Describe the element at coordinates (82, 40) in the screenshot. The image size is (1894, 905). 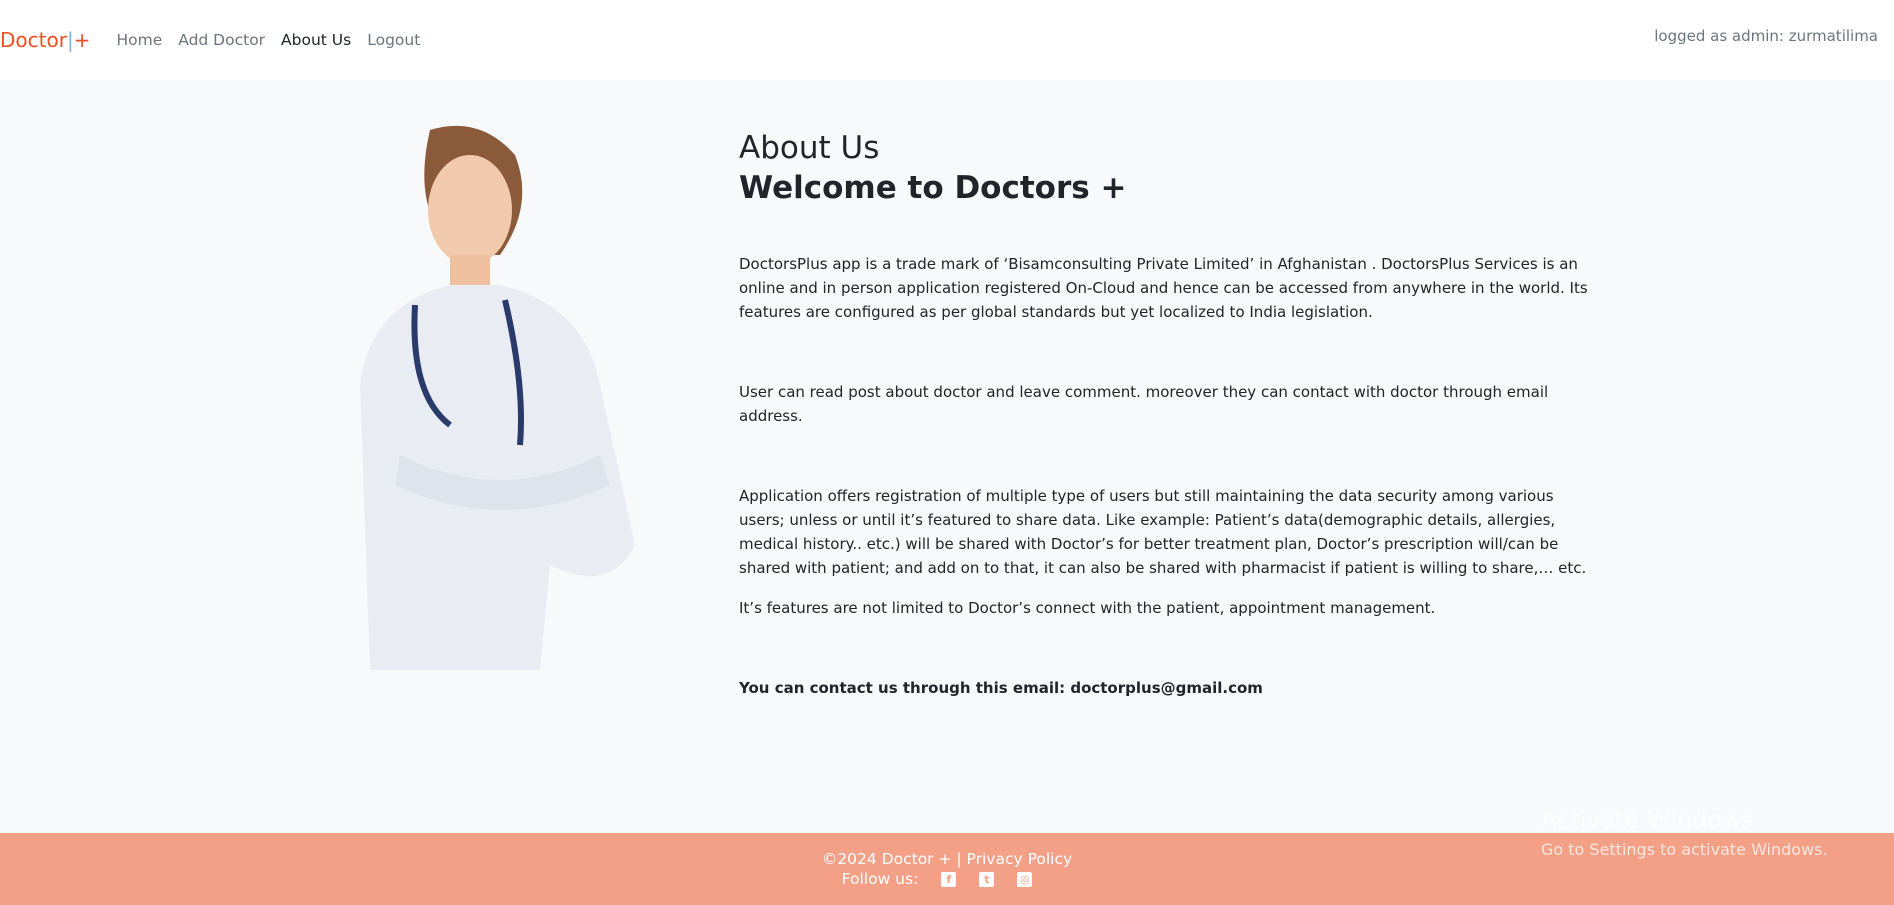
I see `brand-plus: +` at that location.